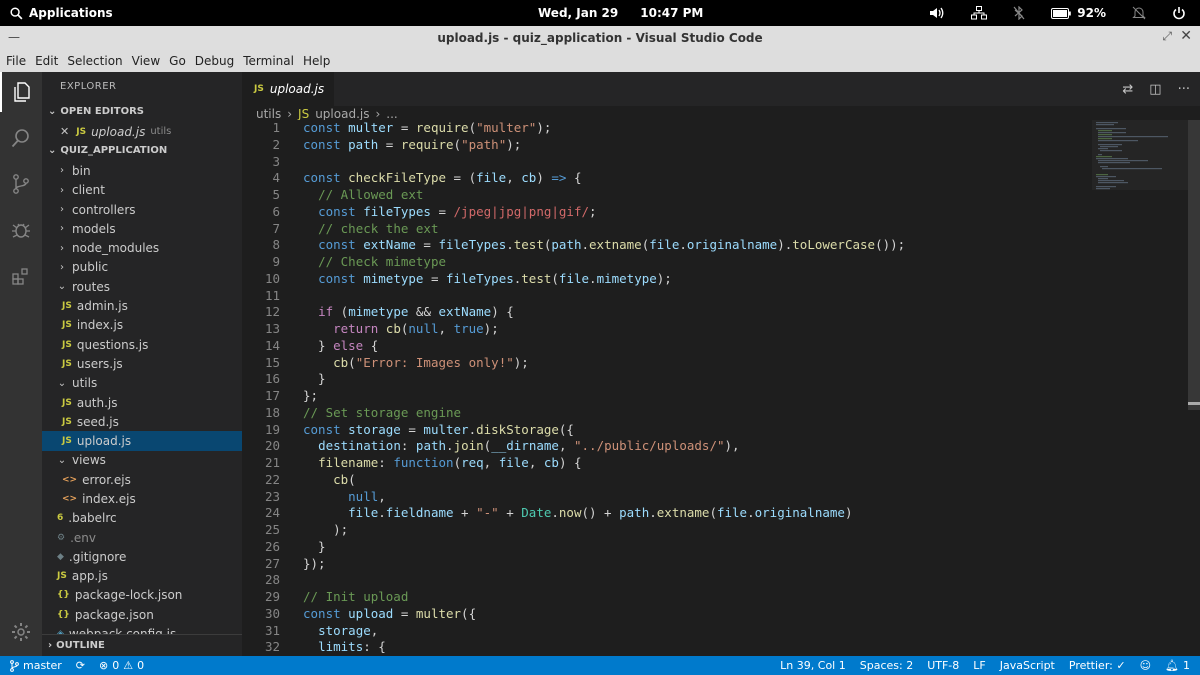 The width and height of the screenshot is (1200, 675). I want to click on minimap, so click(1140, 160).